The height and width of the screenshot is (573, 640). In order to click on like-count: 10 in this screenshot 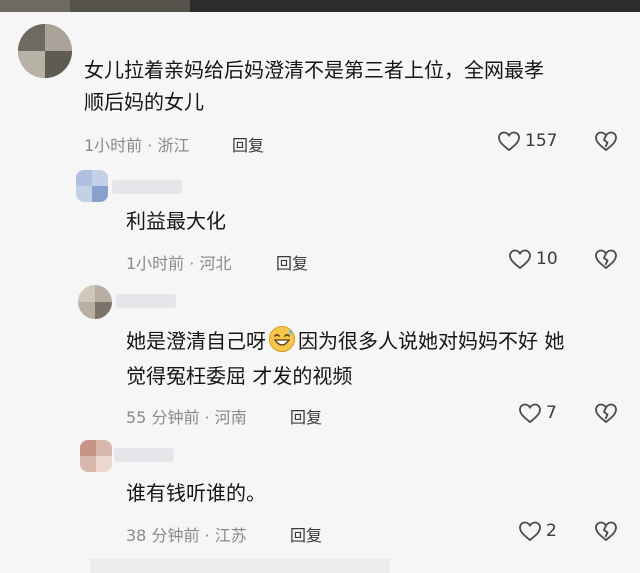, I will do `click(547, 259)`.